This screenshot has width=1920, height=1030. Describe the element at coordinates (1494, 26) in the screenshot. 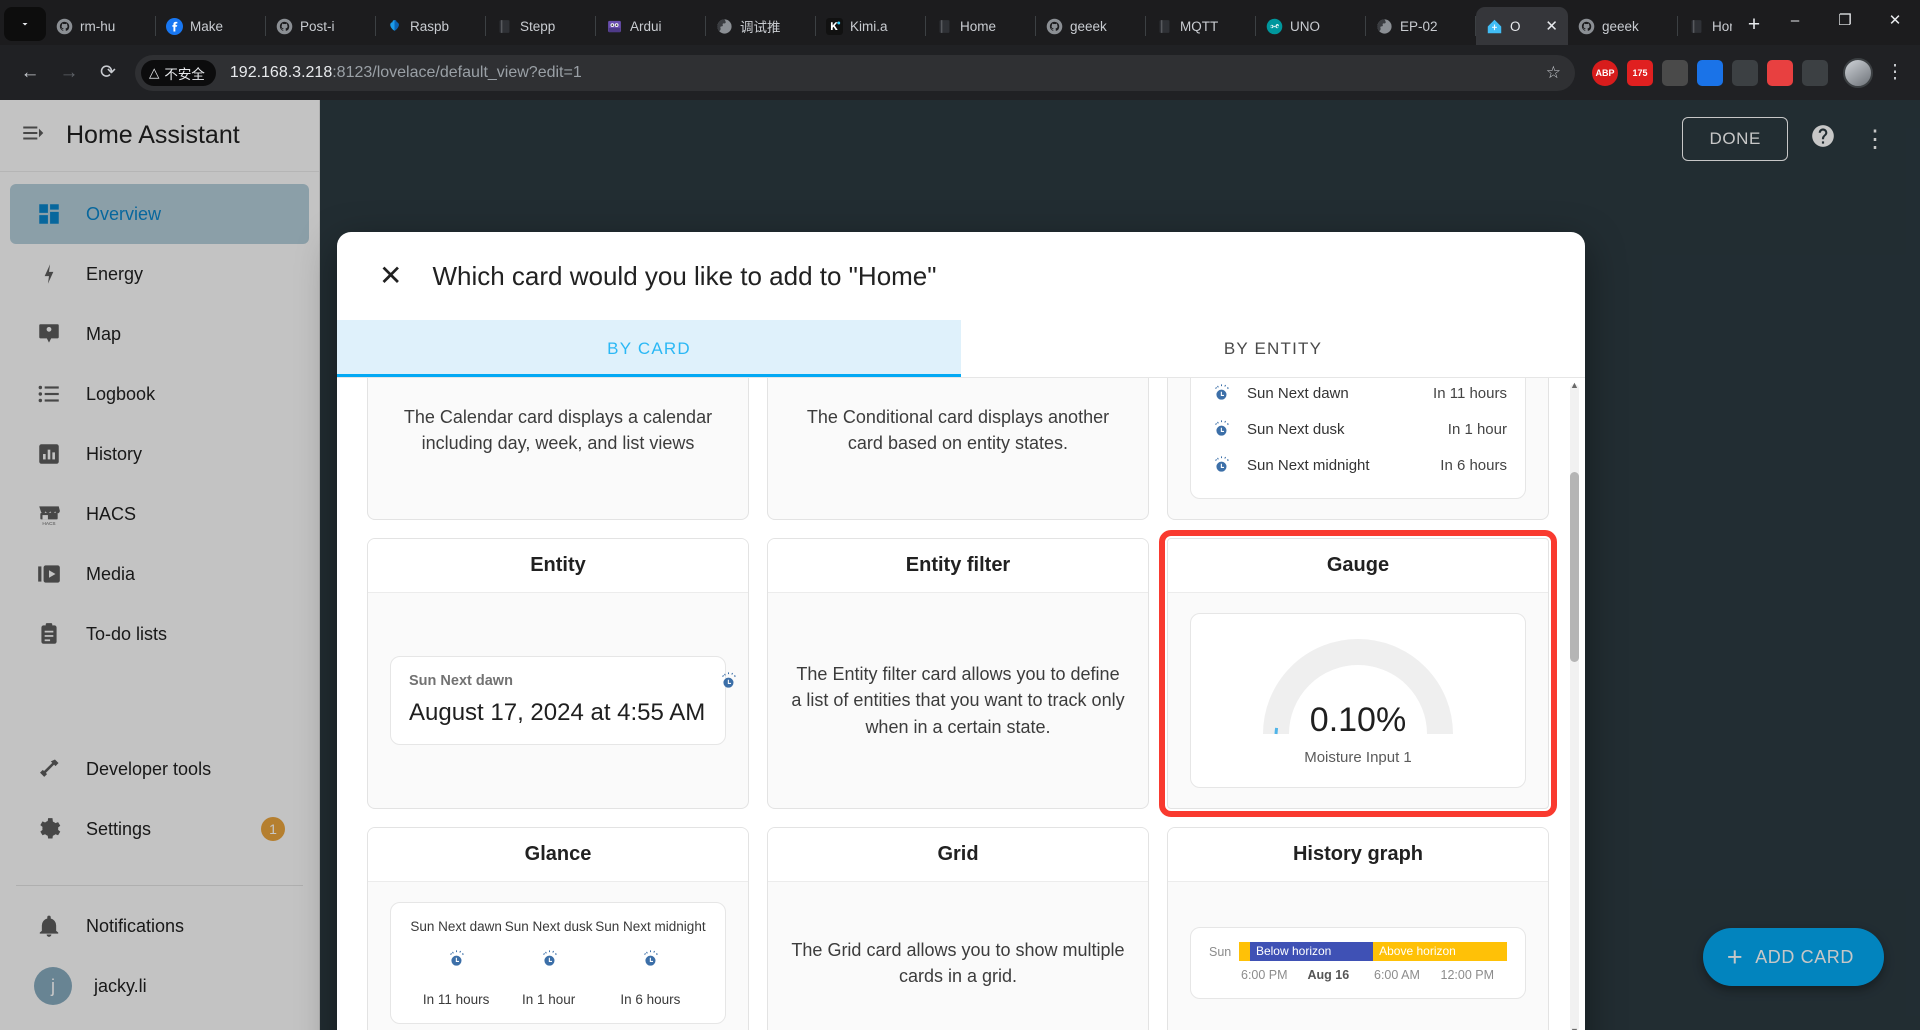

I see `home-assistant-icon` at that location.